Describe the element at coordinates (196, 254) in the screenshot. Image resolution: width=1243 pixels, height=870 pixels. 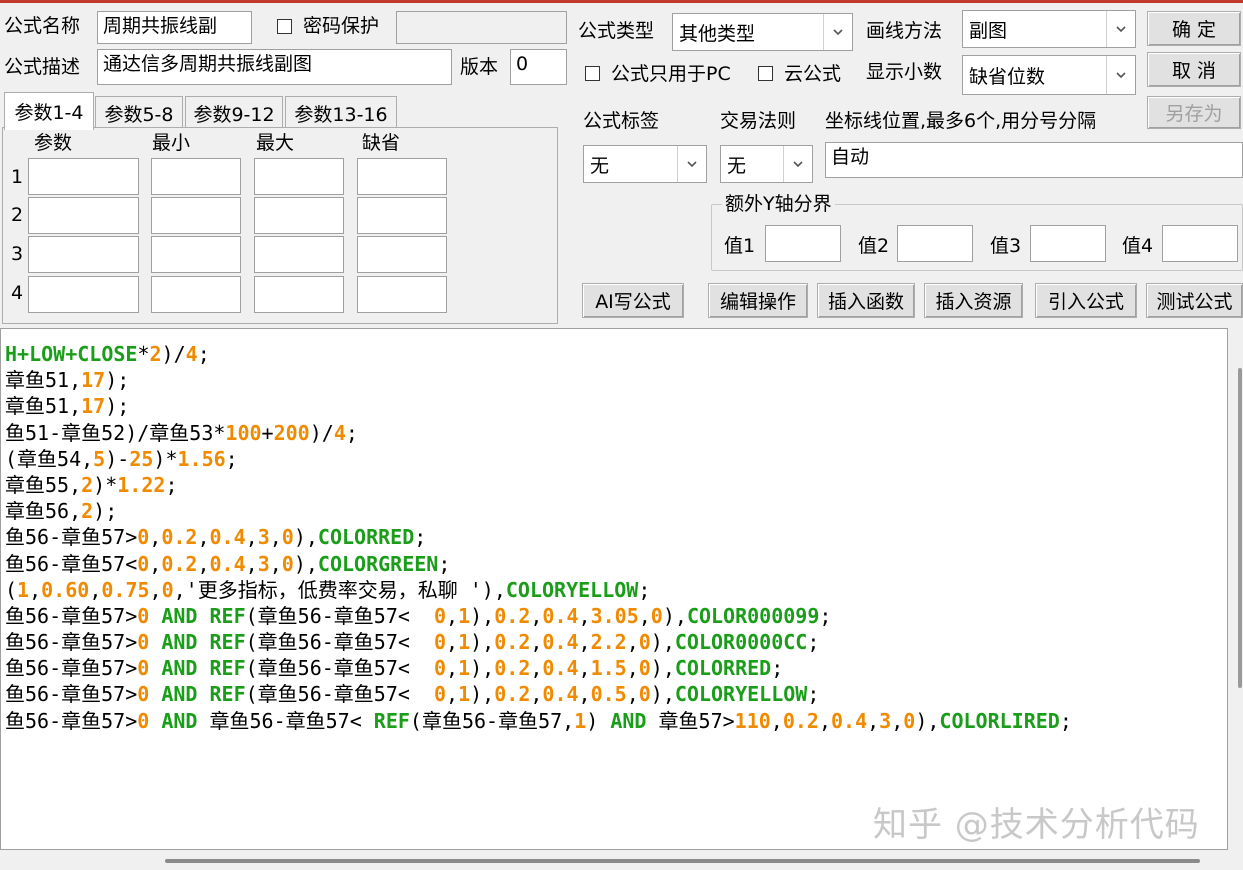
I see `param-3-min-input` at that location.